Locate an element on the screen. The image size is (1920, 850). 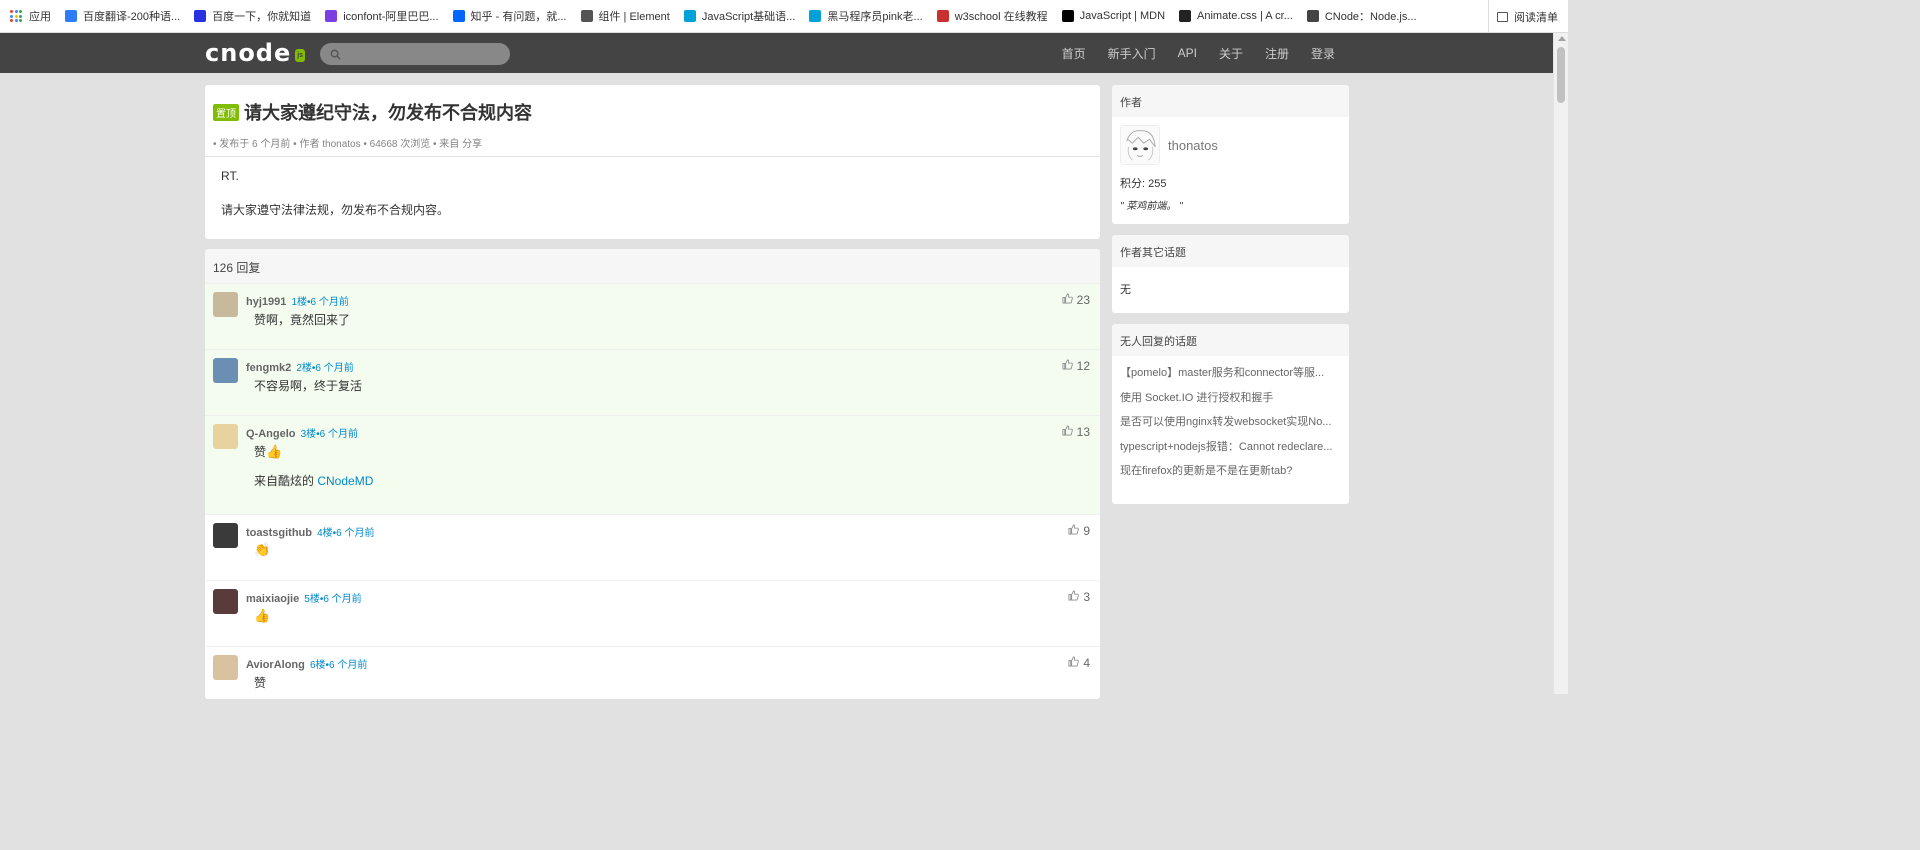
animate-icon is located at coordinates (1185, 16).